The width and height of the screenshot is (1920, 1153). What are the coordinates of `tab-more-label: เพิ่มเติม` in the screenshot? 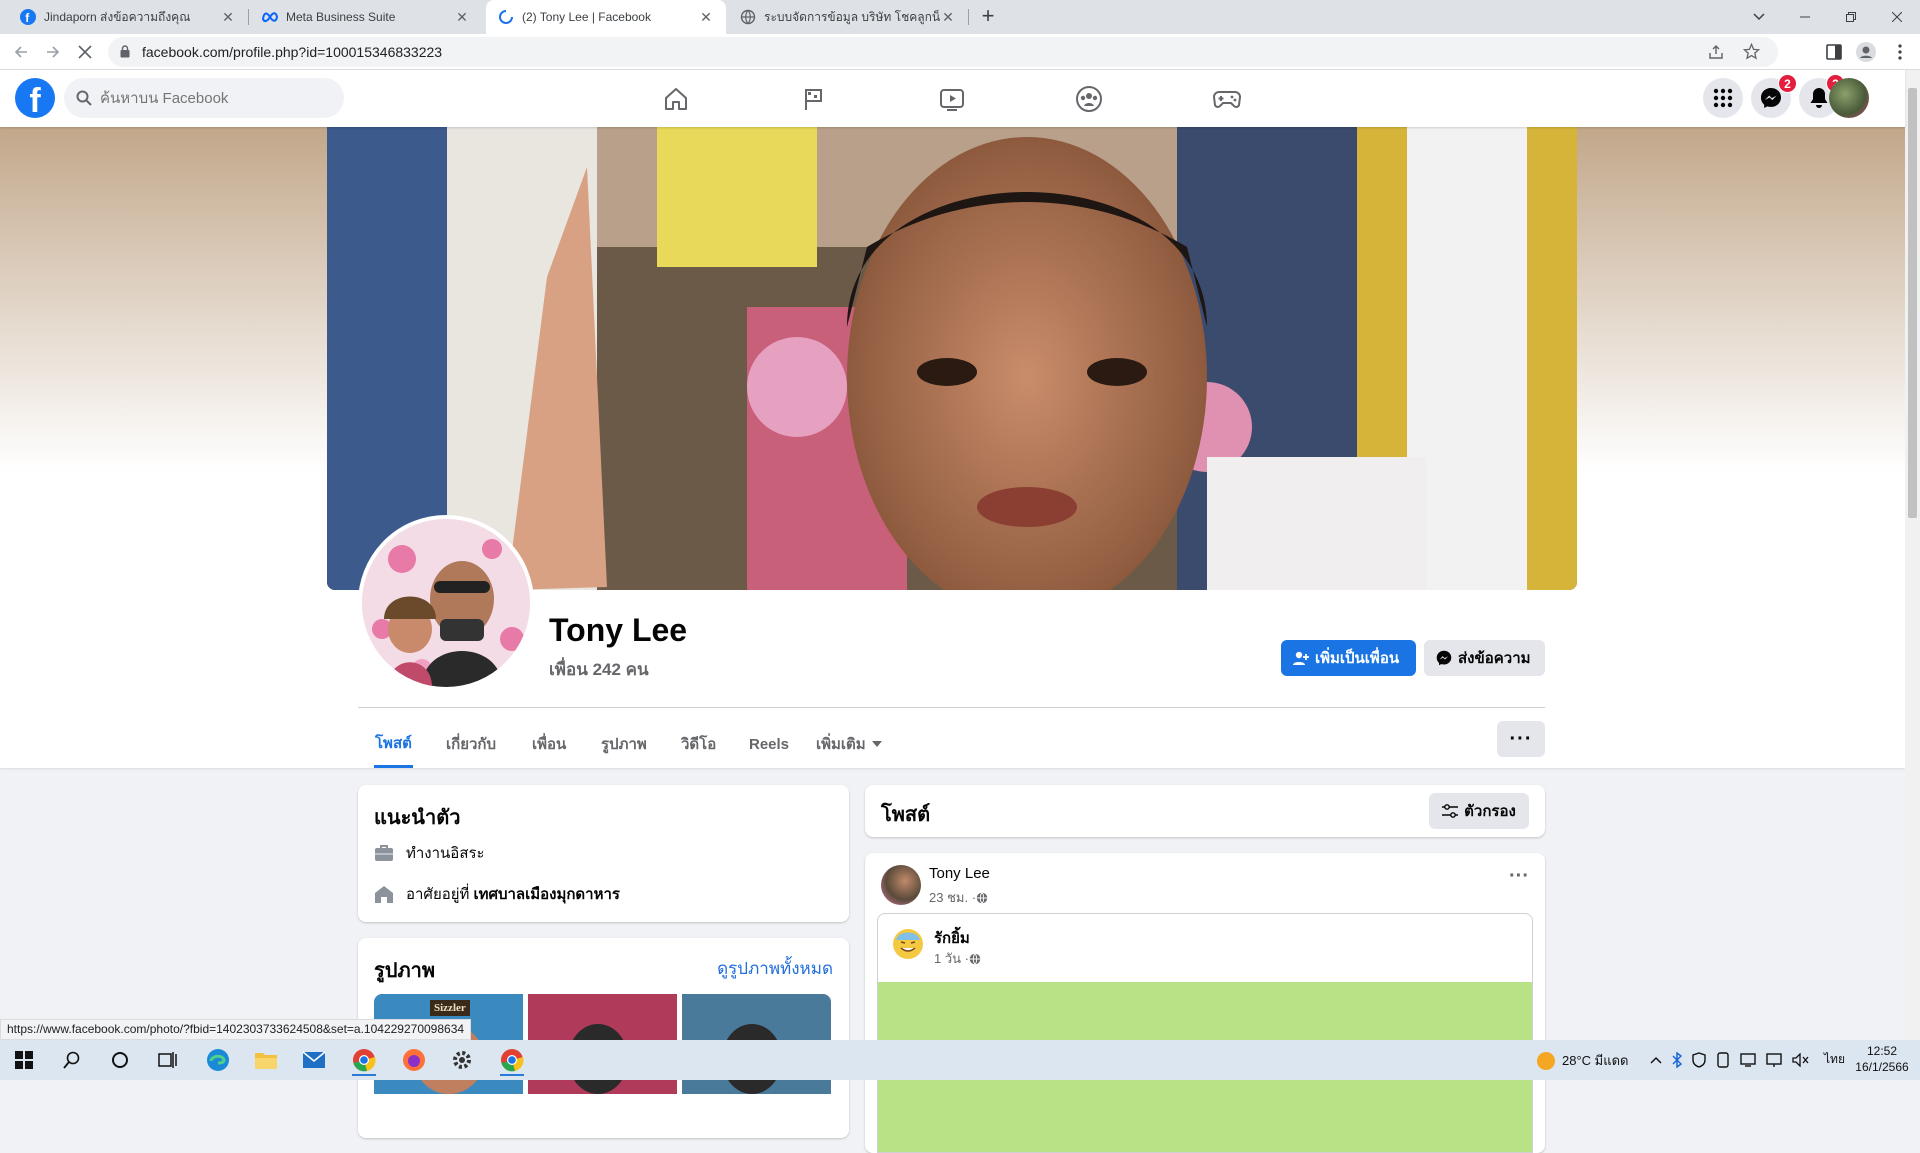 It's located at (841, 744).